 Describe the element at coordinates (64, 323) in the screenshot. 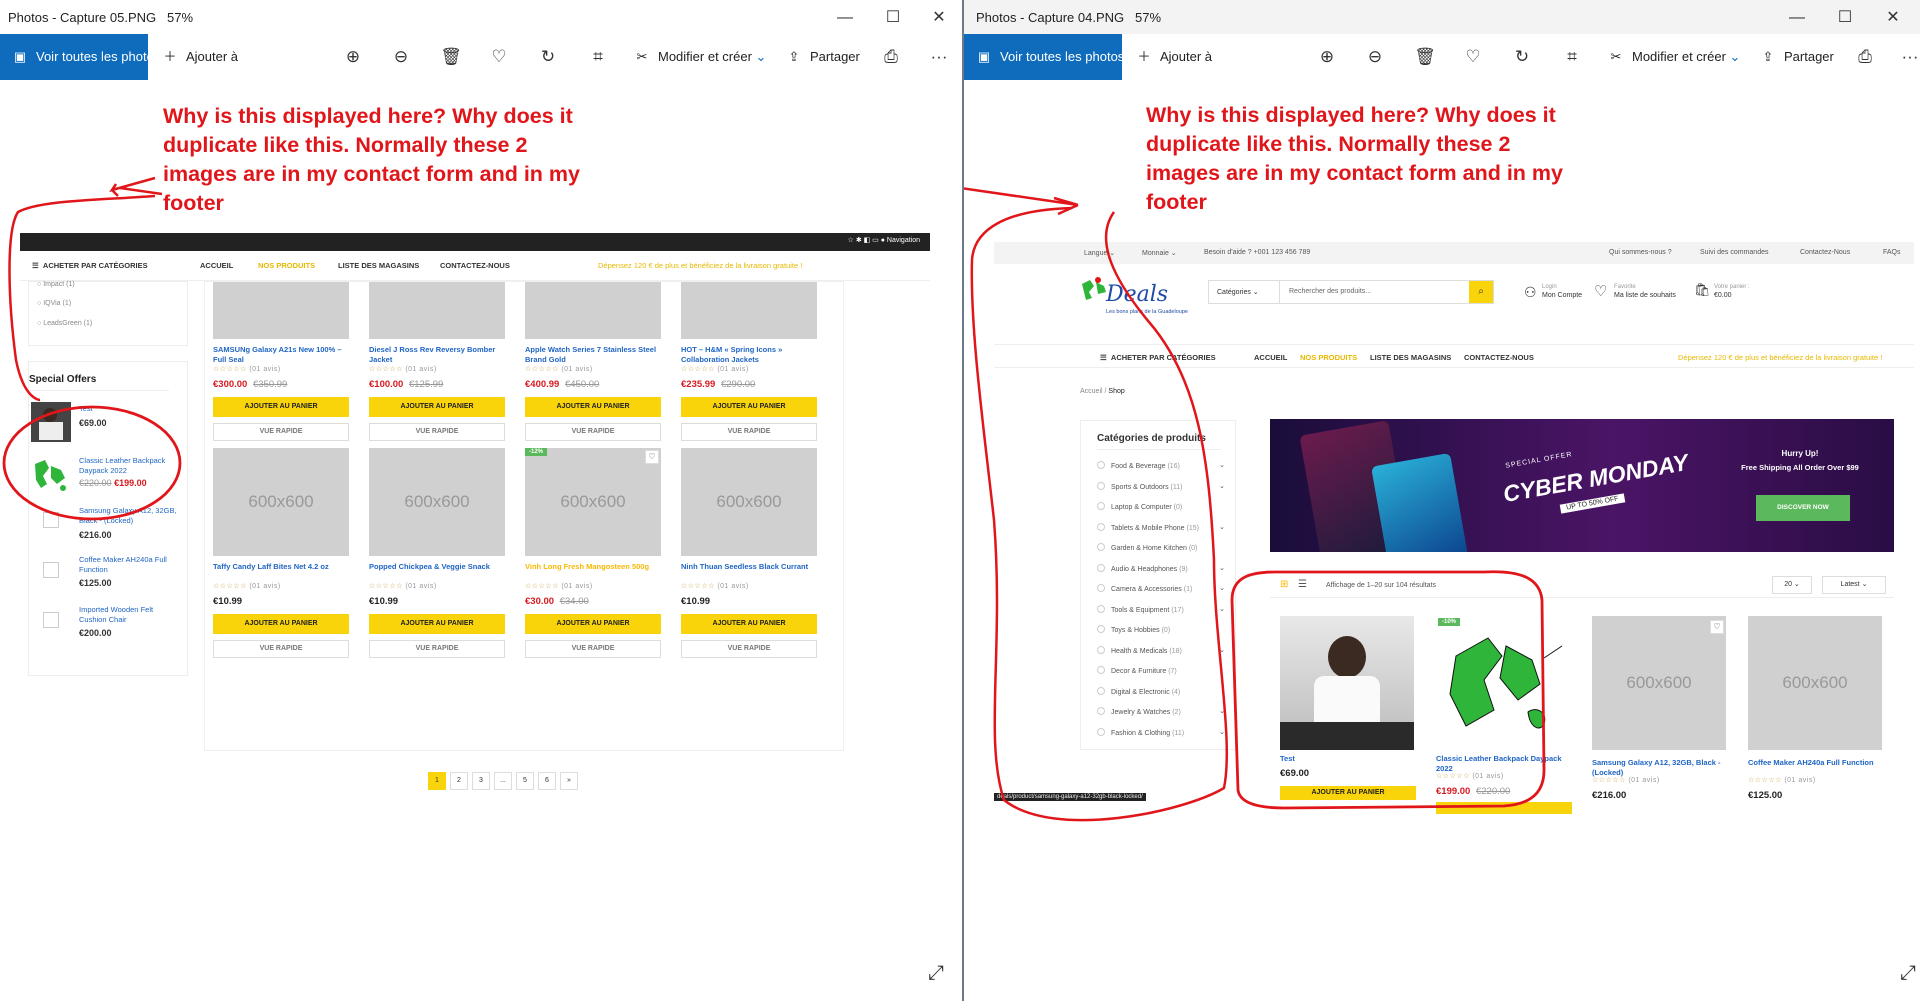

I see `filter-item: ○ LeadsGreen (1)` at that location.